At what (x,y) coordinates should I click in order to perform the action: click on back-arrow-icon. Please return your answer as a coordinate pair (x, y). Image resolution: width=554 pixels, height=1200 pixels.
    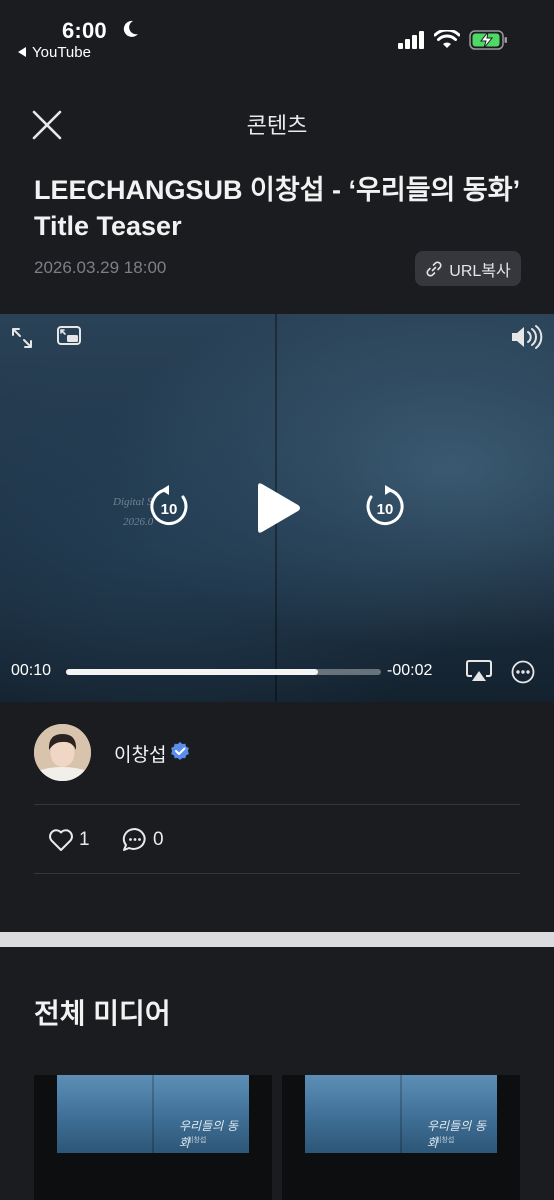
    Looking at the image, I should click on (22, 52).